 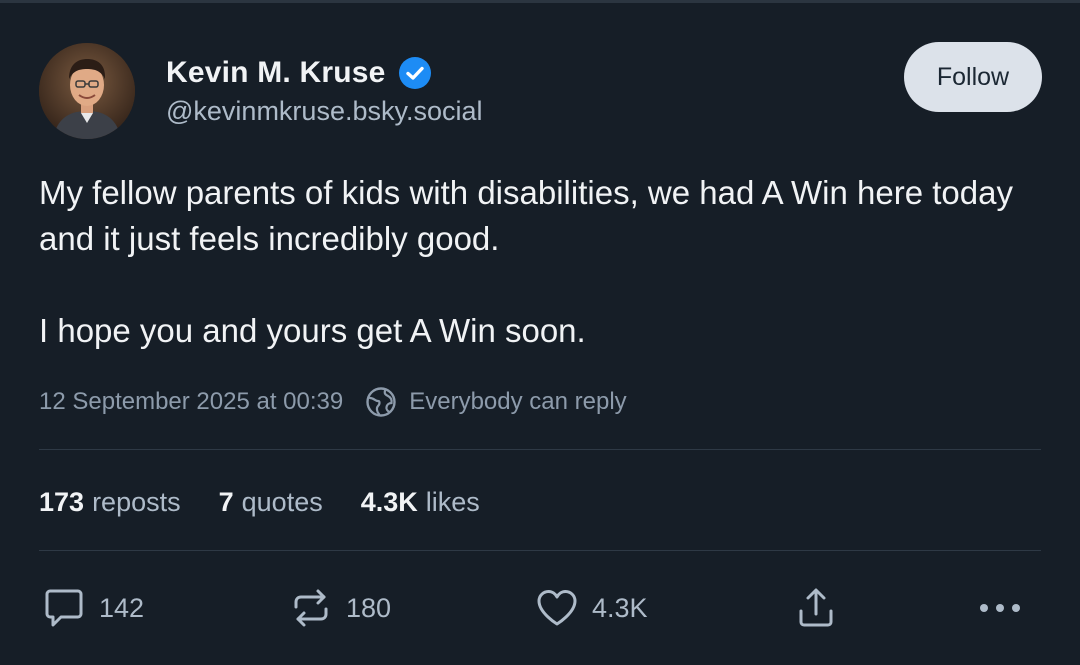 I want to click on reply-setting: Everybody can reply, so click(x=496, y=402).